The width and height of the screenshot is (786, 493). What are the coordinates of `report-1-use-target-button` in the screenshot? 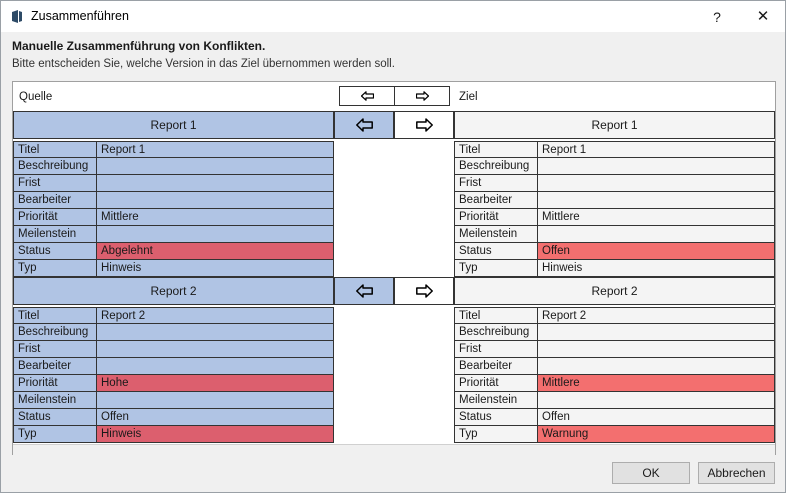 It's located at (364, 125).